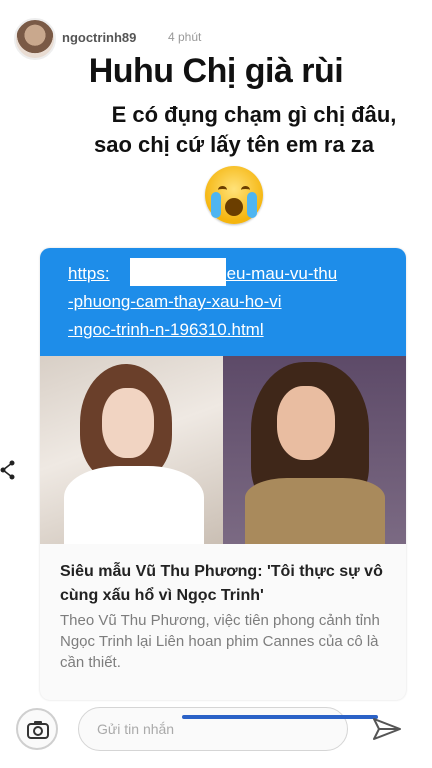 This screenshot has width=432, height=768. Describe the element at coordinates (178, 272) in the screenshot. I see `redaction-box` at that location.